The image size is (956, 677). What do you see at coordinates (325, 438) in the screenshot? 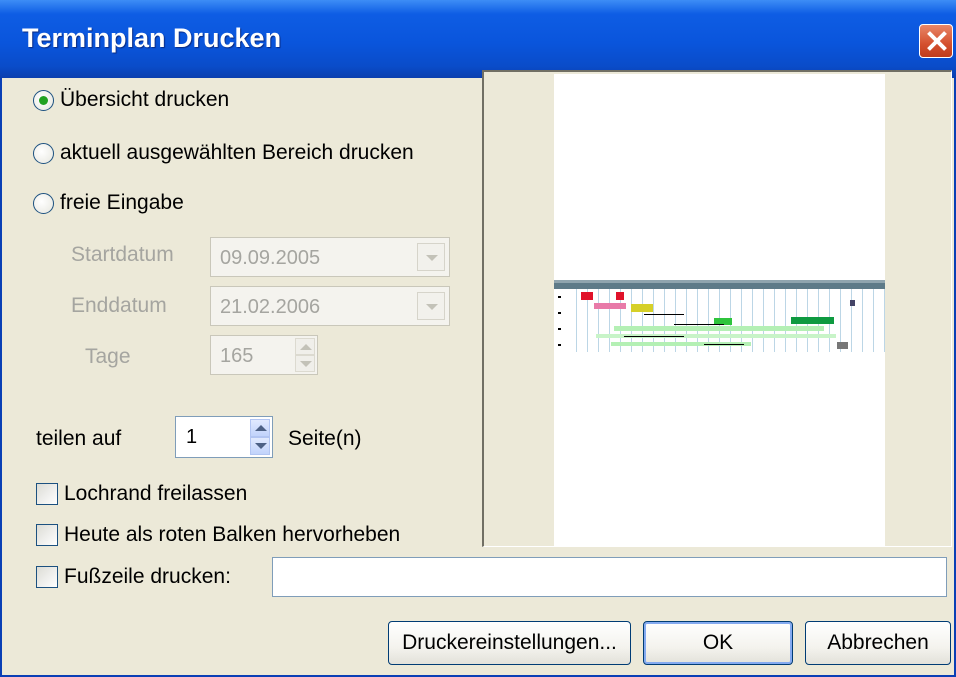
I see `split-unit-label: Seite(n)` at bounding box center [325, 438].